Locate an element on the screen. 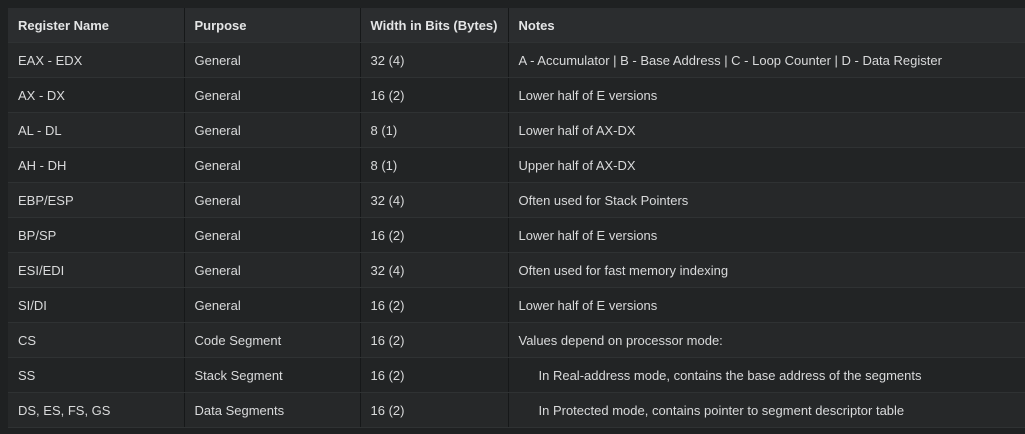 The image size is (1025, 434). cell-notes: Lower half of AX-DX is located at coordinates (766, 130).